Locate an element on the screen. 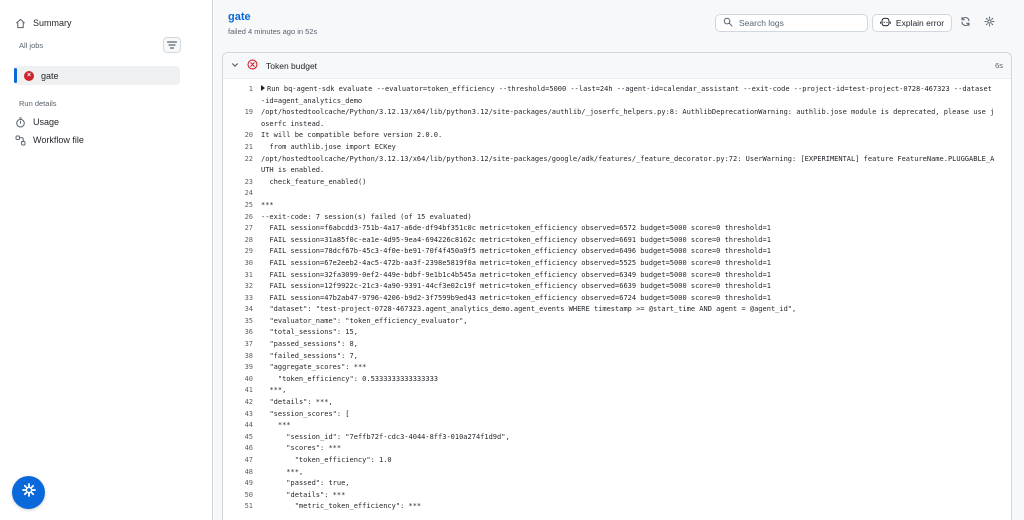  filter-jobs-button is located at coordinates (172, 45).